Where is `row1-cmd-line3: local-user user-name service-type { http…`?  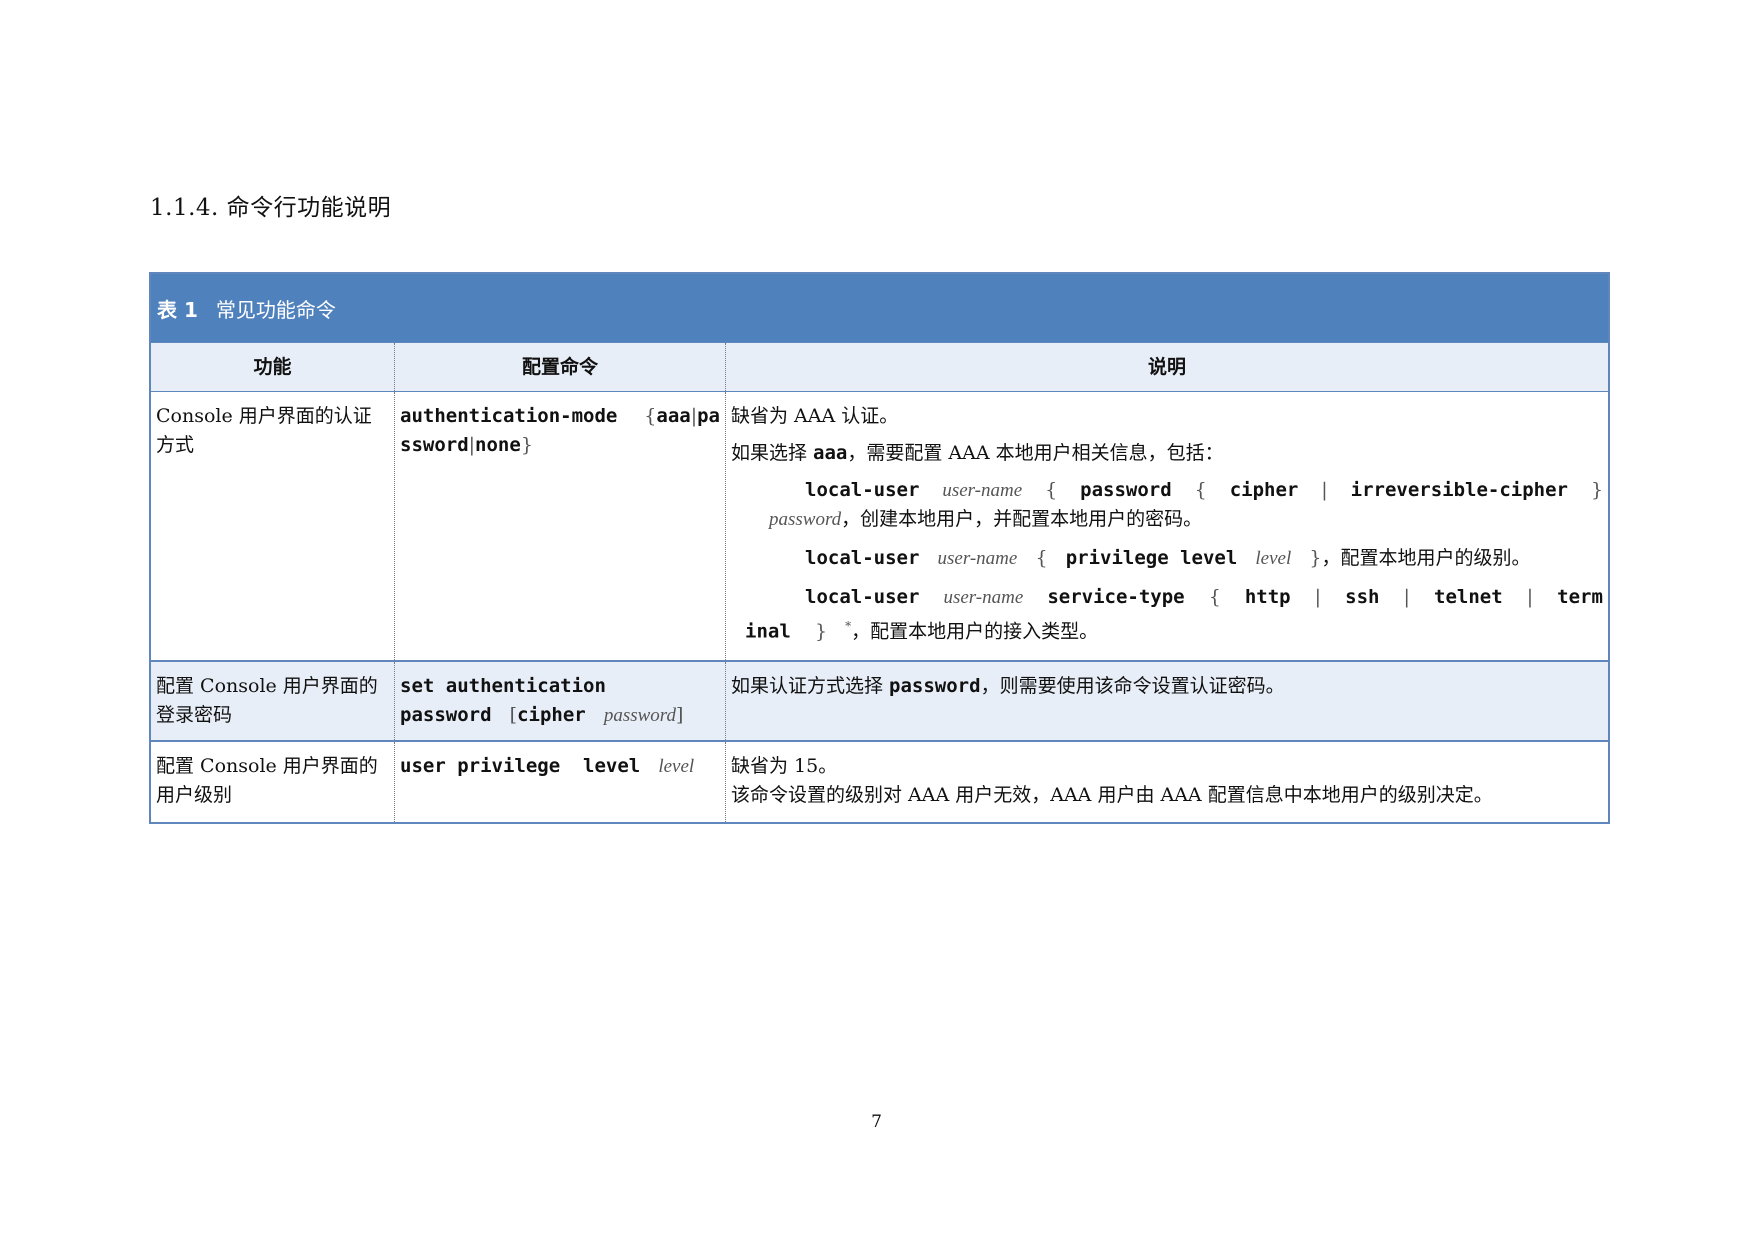
row1-cmd-line3: local-user user-name service-type { http… is located at coordinates (1204, 597).